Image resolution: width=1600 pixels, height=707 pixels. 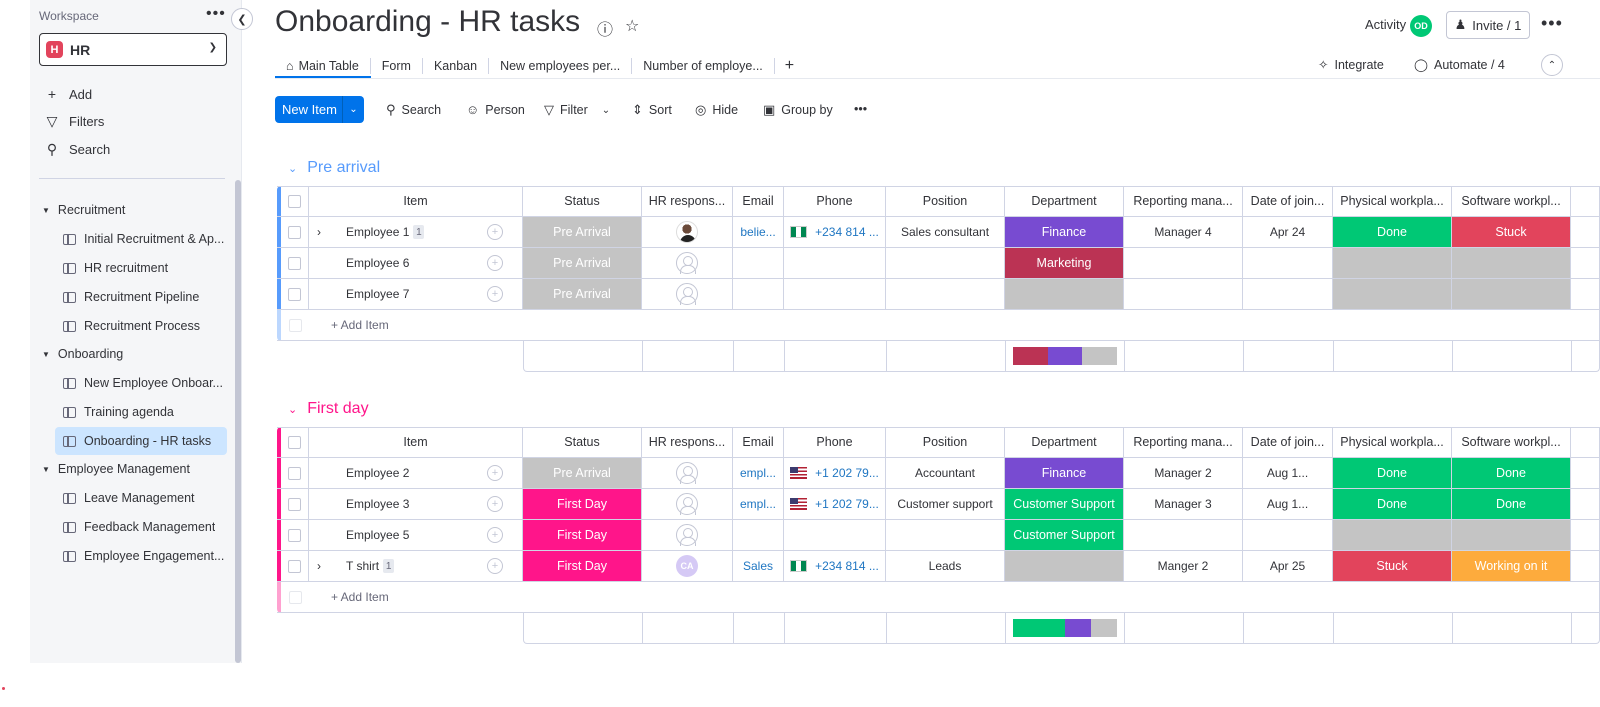 What do you see at coordinates (76, 149) in the screenshot?
I see `sidebar-search: ⚲ Search` at bounding box center [76, 149].